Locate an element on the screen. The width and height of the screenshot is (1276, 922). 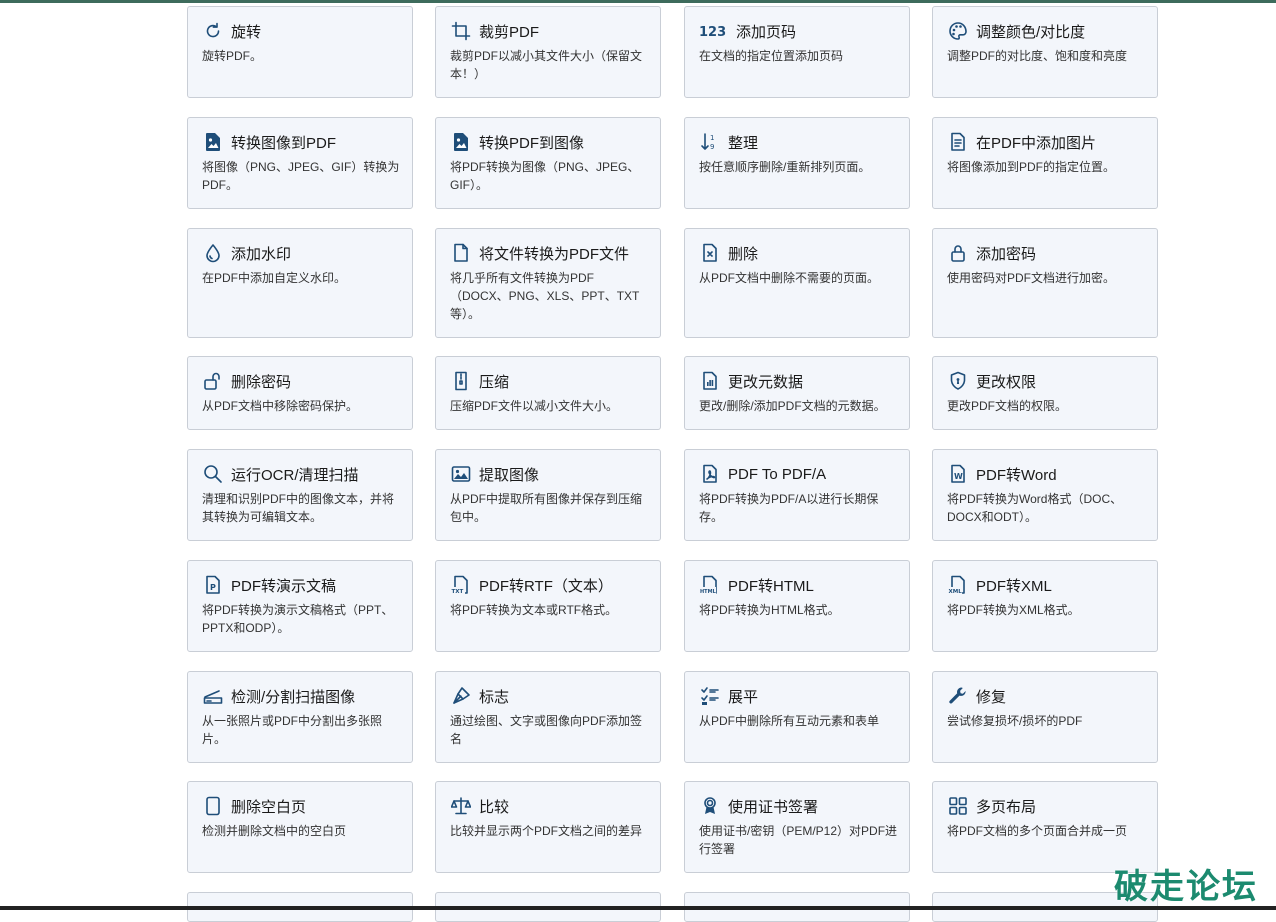
tool-title: 修复 is located at coordinates (991, 697).